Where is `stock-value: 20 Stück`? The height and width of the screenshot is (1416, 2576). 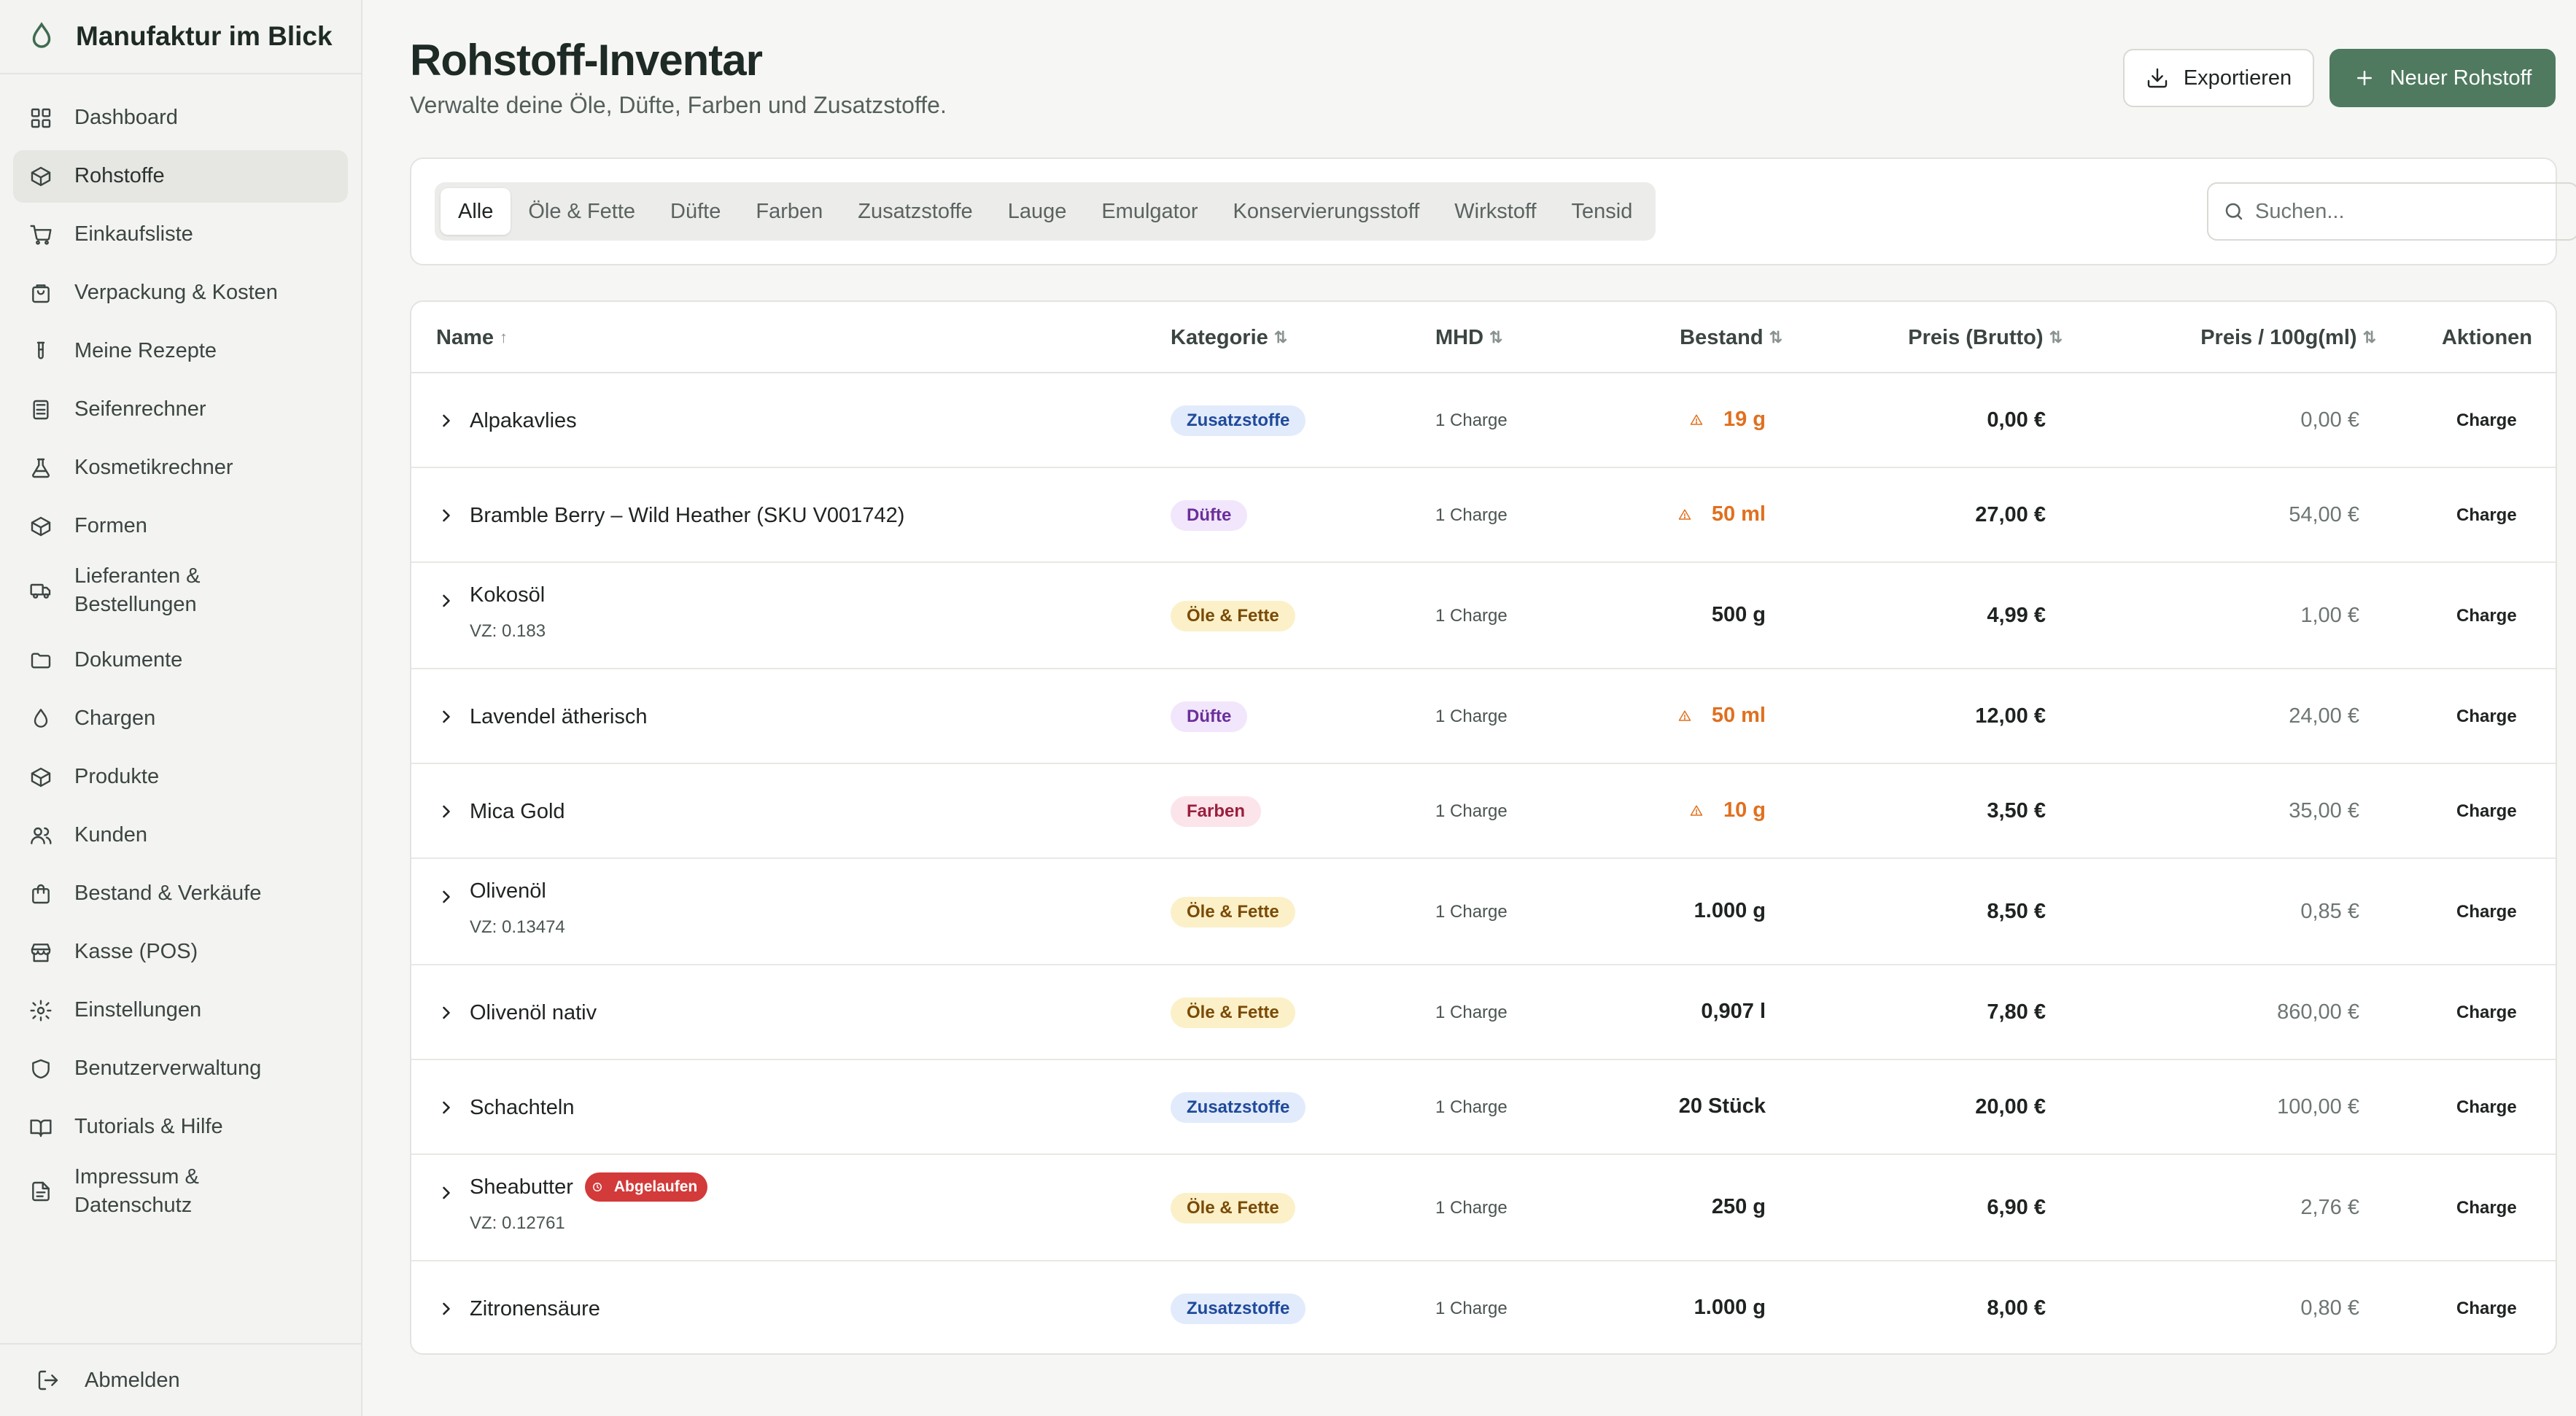
stock-value: 20 Stück is located at coordinates (1722, 1106).